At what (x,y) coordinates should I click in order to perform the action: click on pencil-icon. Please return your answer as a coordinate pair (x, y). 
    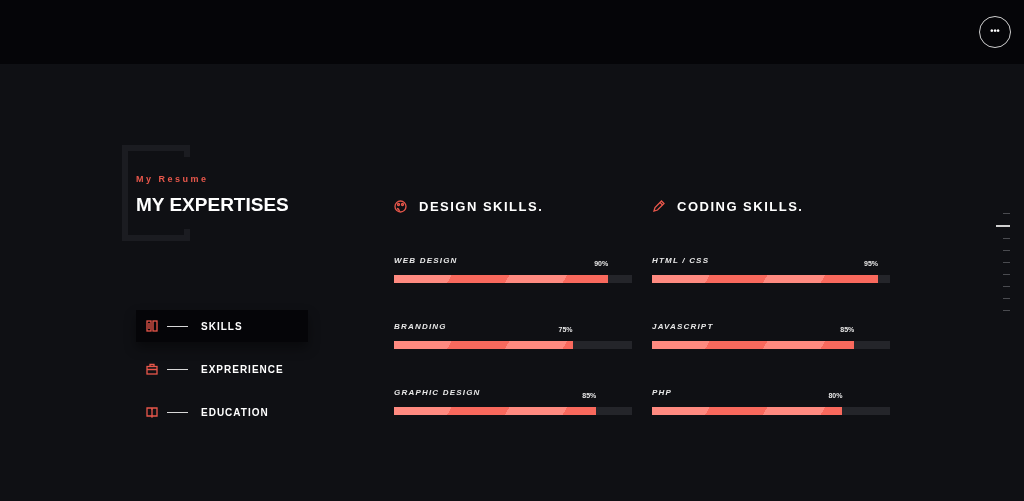
    Looking at the image, I should click on (658, 207).